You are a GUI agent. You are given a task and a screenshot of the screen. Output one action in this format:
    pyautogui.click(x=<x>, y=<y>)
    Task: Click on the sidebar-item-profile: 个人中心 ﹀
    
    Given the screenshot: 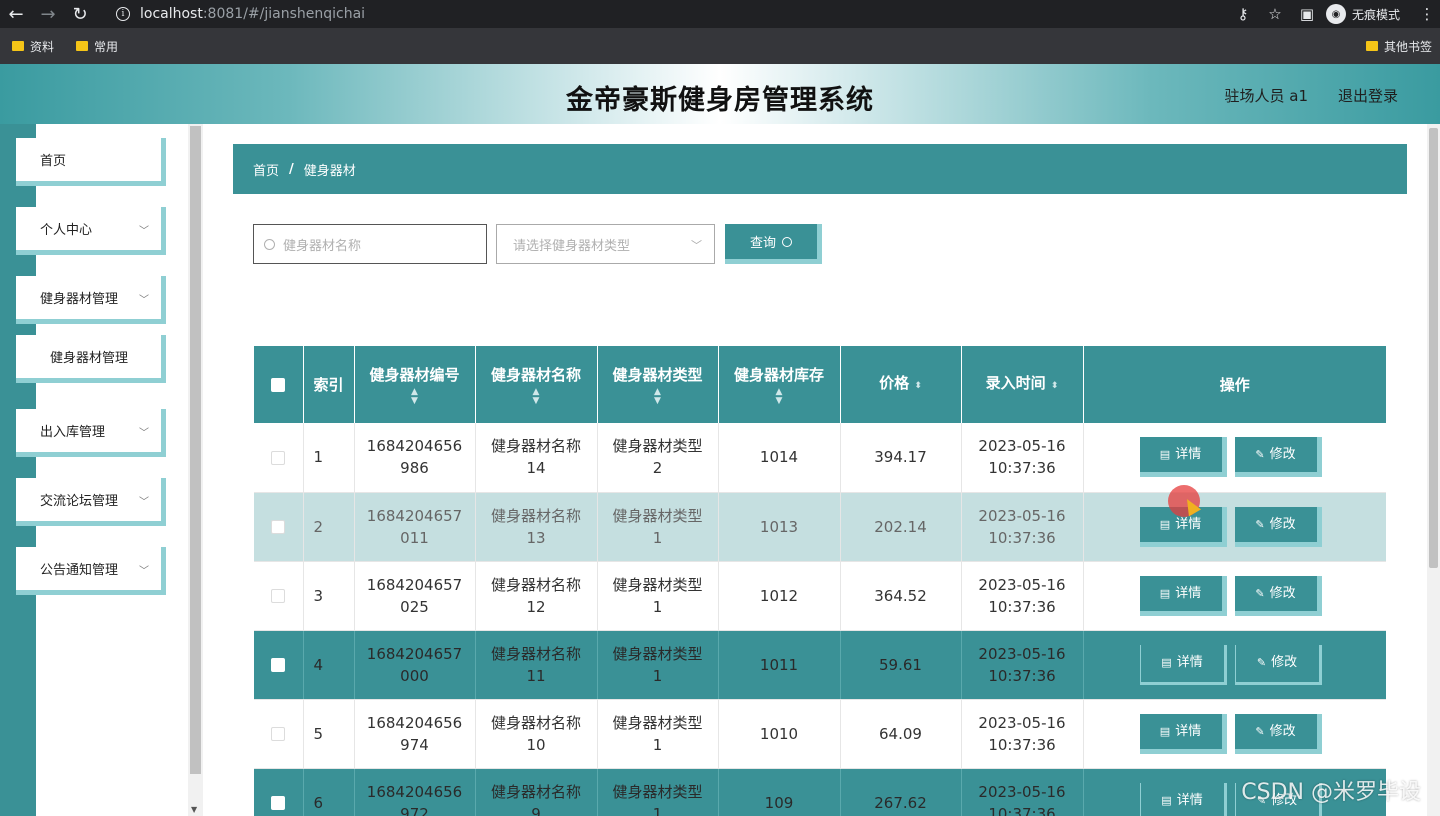 What is the action you would take?
    pyautogui.click(x=91, y=231)
    